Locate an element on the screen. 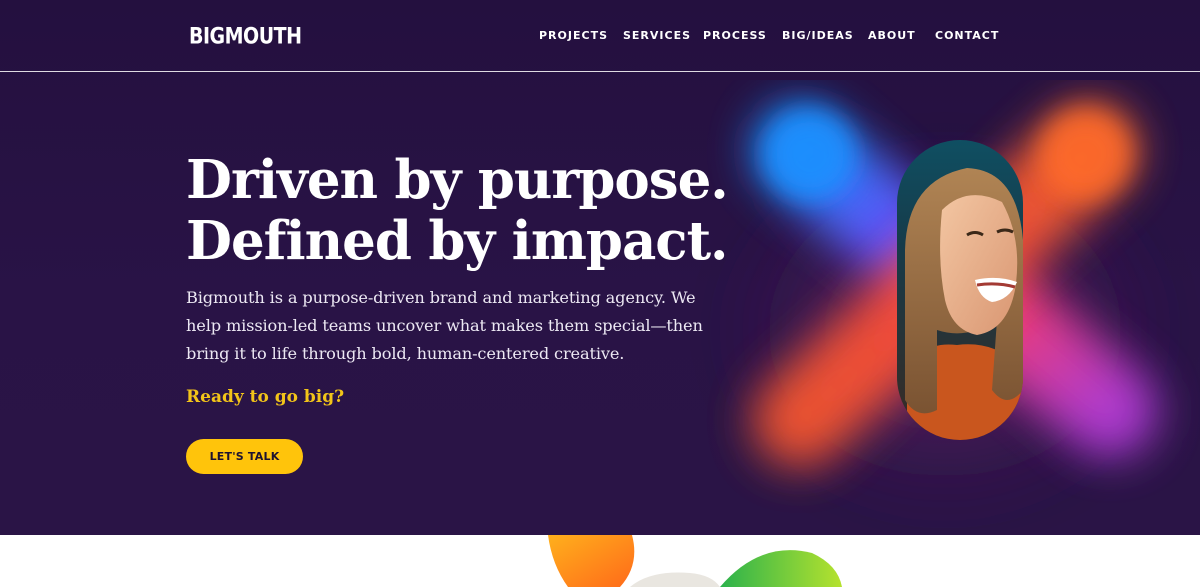 The height and width of the screenshot is (587, 1200). next-section-preview is located at coordinates (600, 561).